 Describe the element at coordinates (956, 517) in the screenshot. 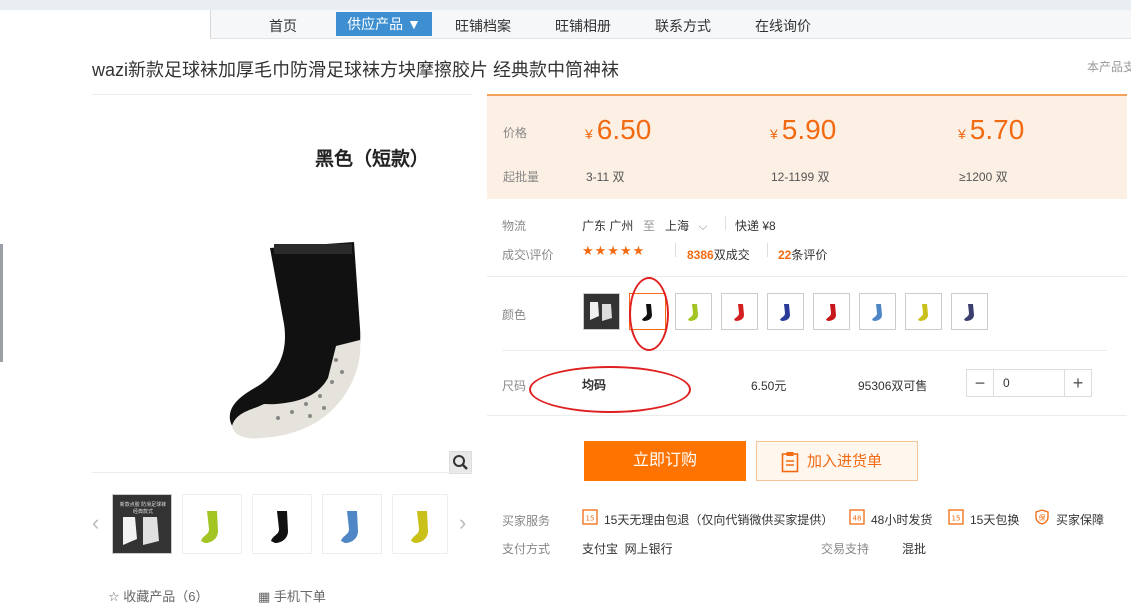

I see `exchange-15-icon: 15` at that location.